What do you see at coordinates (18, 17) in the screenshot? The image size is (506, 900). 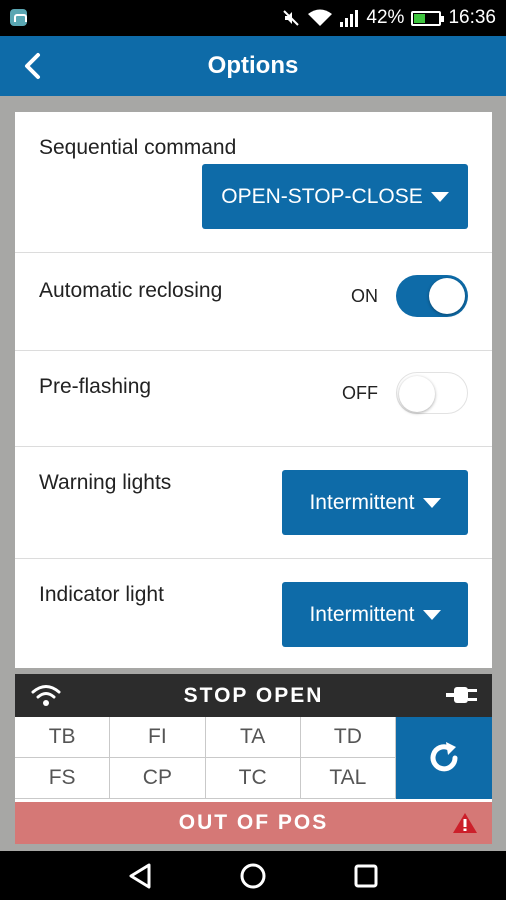 I see `app-notification-icon` at bounding box center [18, 17].